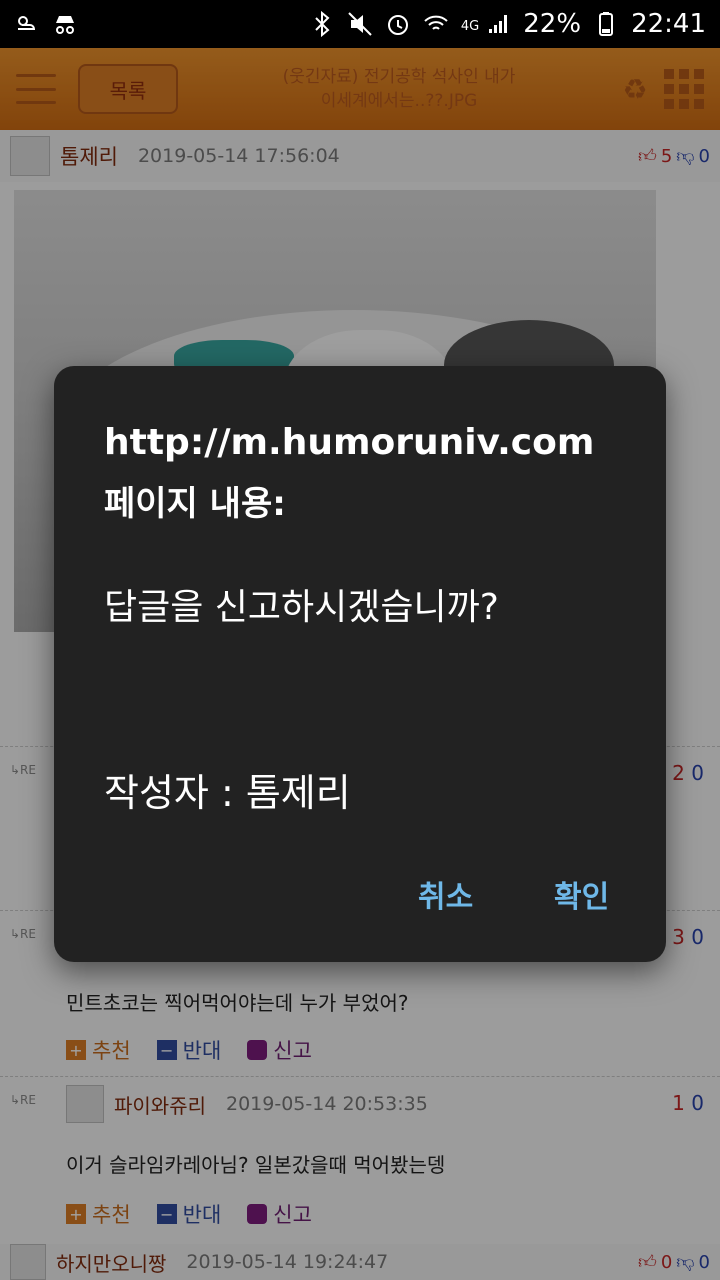  What do you see at coordinates (227, 793) in the screenshot?
I see `dialog-author: 작성자 : 톰제리` at bounding box center [227, 793].